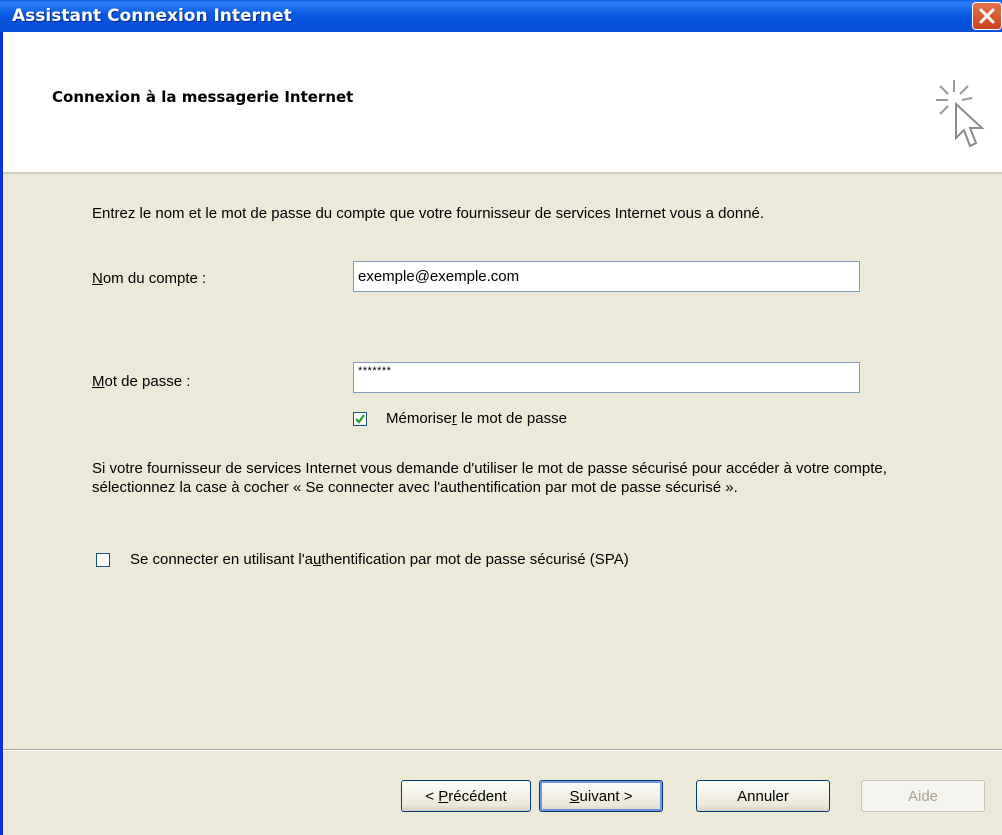  Describe the element at coordinates (141, 381) in the screenshot. I see `password-label: Mot de passe :` at that location.